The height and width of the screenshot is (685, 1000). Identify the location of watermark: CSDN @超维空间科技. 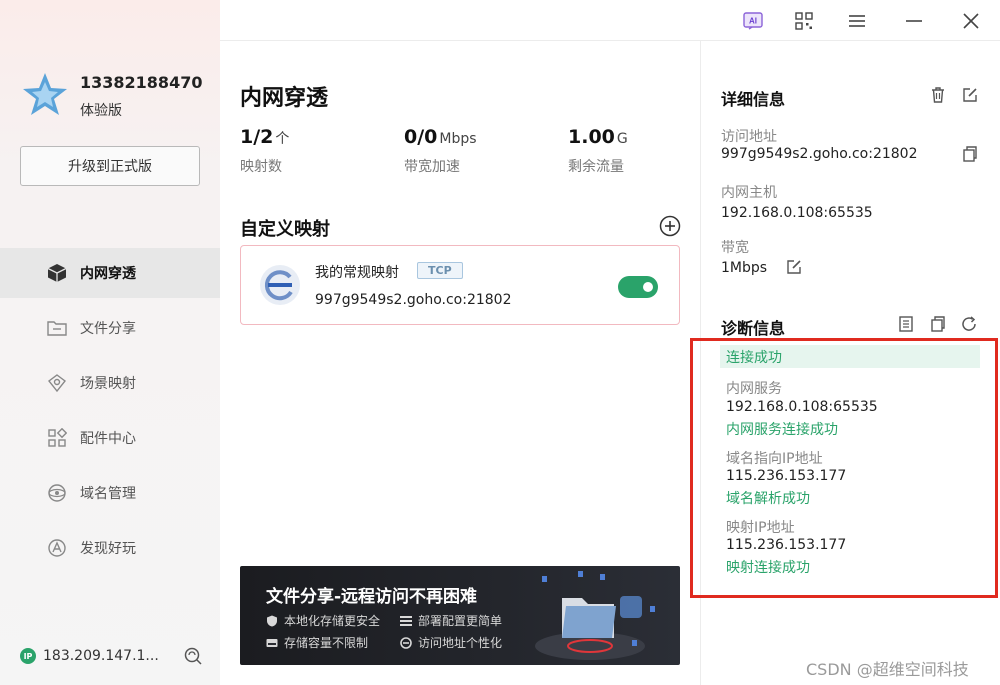
(887, 669).